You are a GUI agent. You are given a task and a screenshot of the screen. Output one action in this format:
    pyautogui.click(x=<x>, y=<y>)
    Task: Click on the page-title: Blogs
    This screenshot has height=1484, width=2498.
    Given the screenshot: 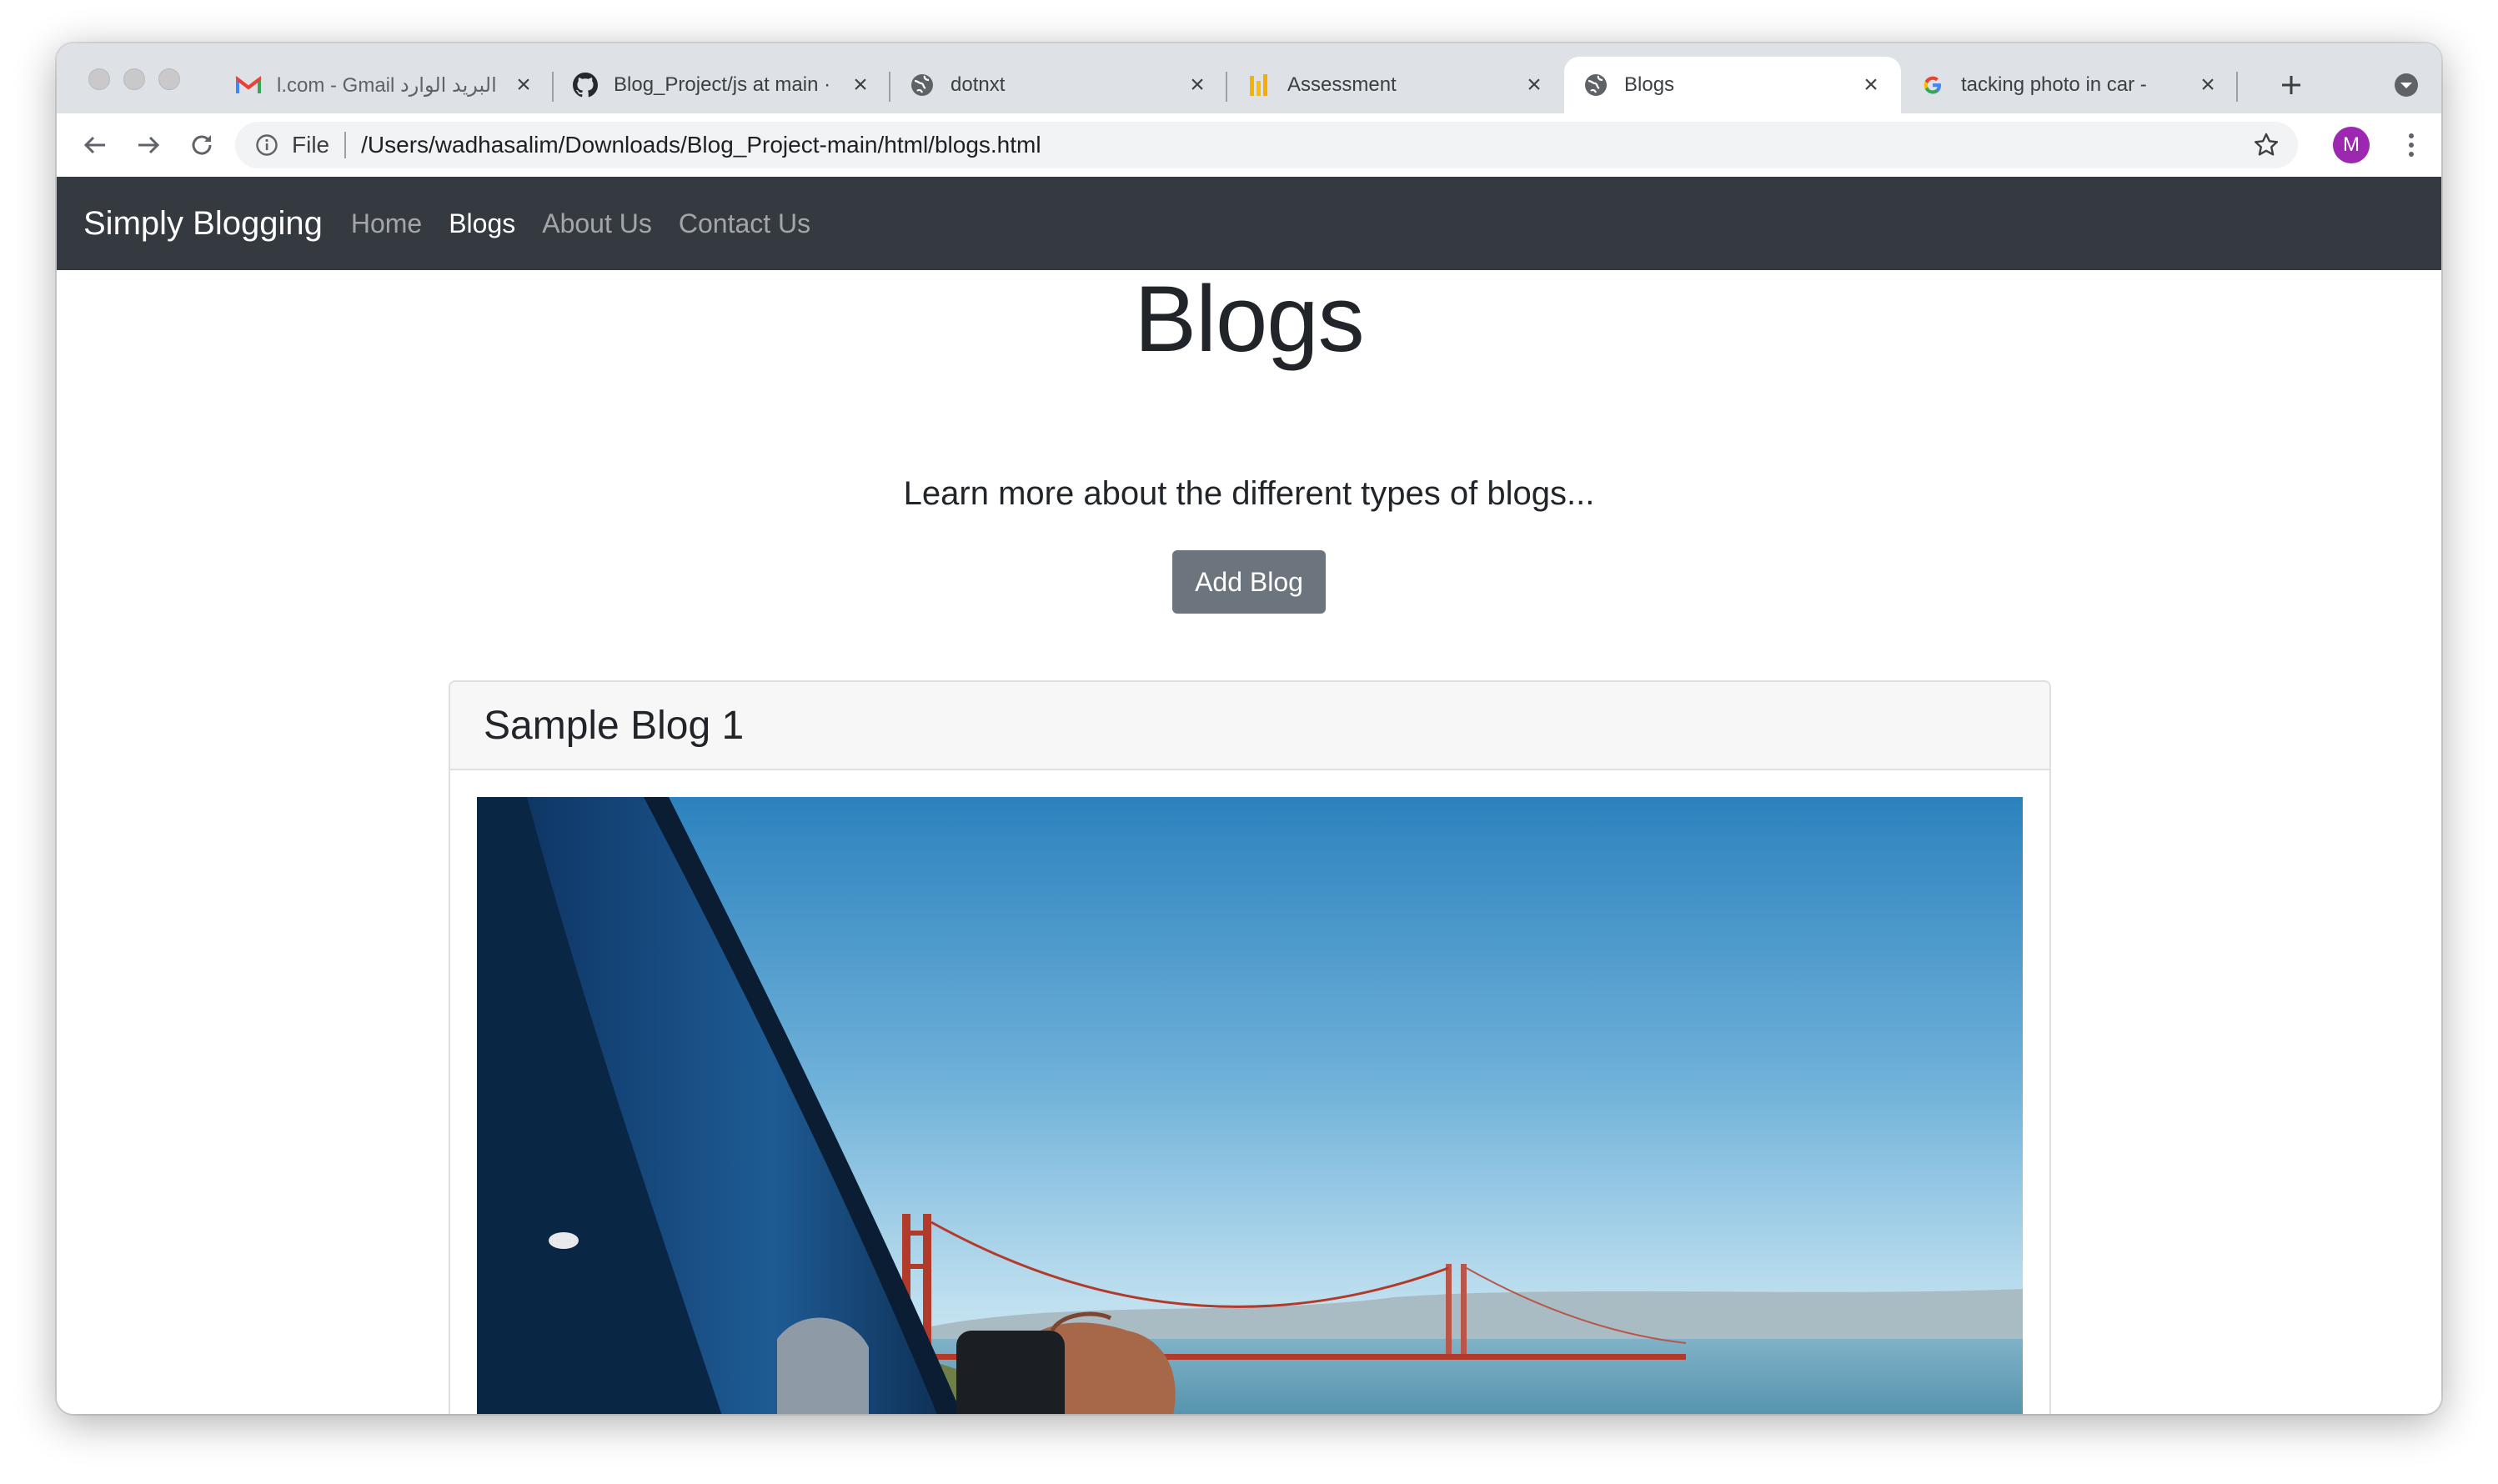 What is the action you would take?
    pyautogui.click(x=1249, y=319)
    